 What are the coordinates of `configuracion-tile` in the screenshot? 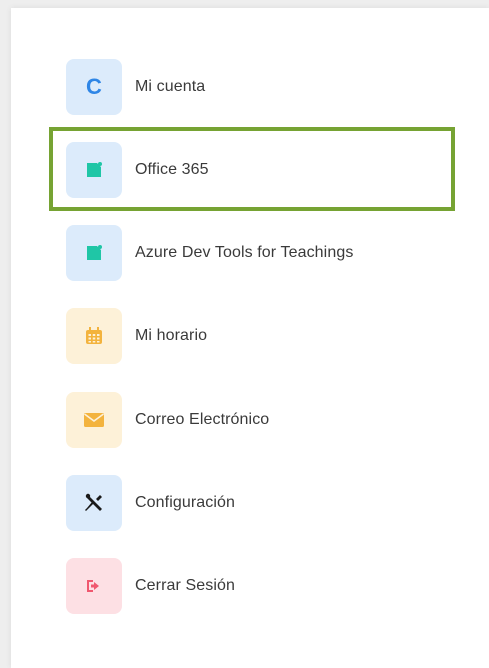 It's located at (94, 503).